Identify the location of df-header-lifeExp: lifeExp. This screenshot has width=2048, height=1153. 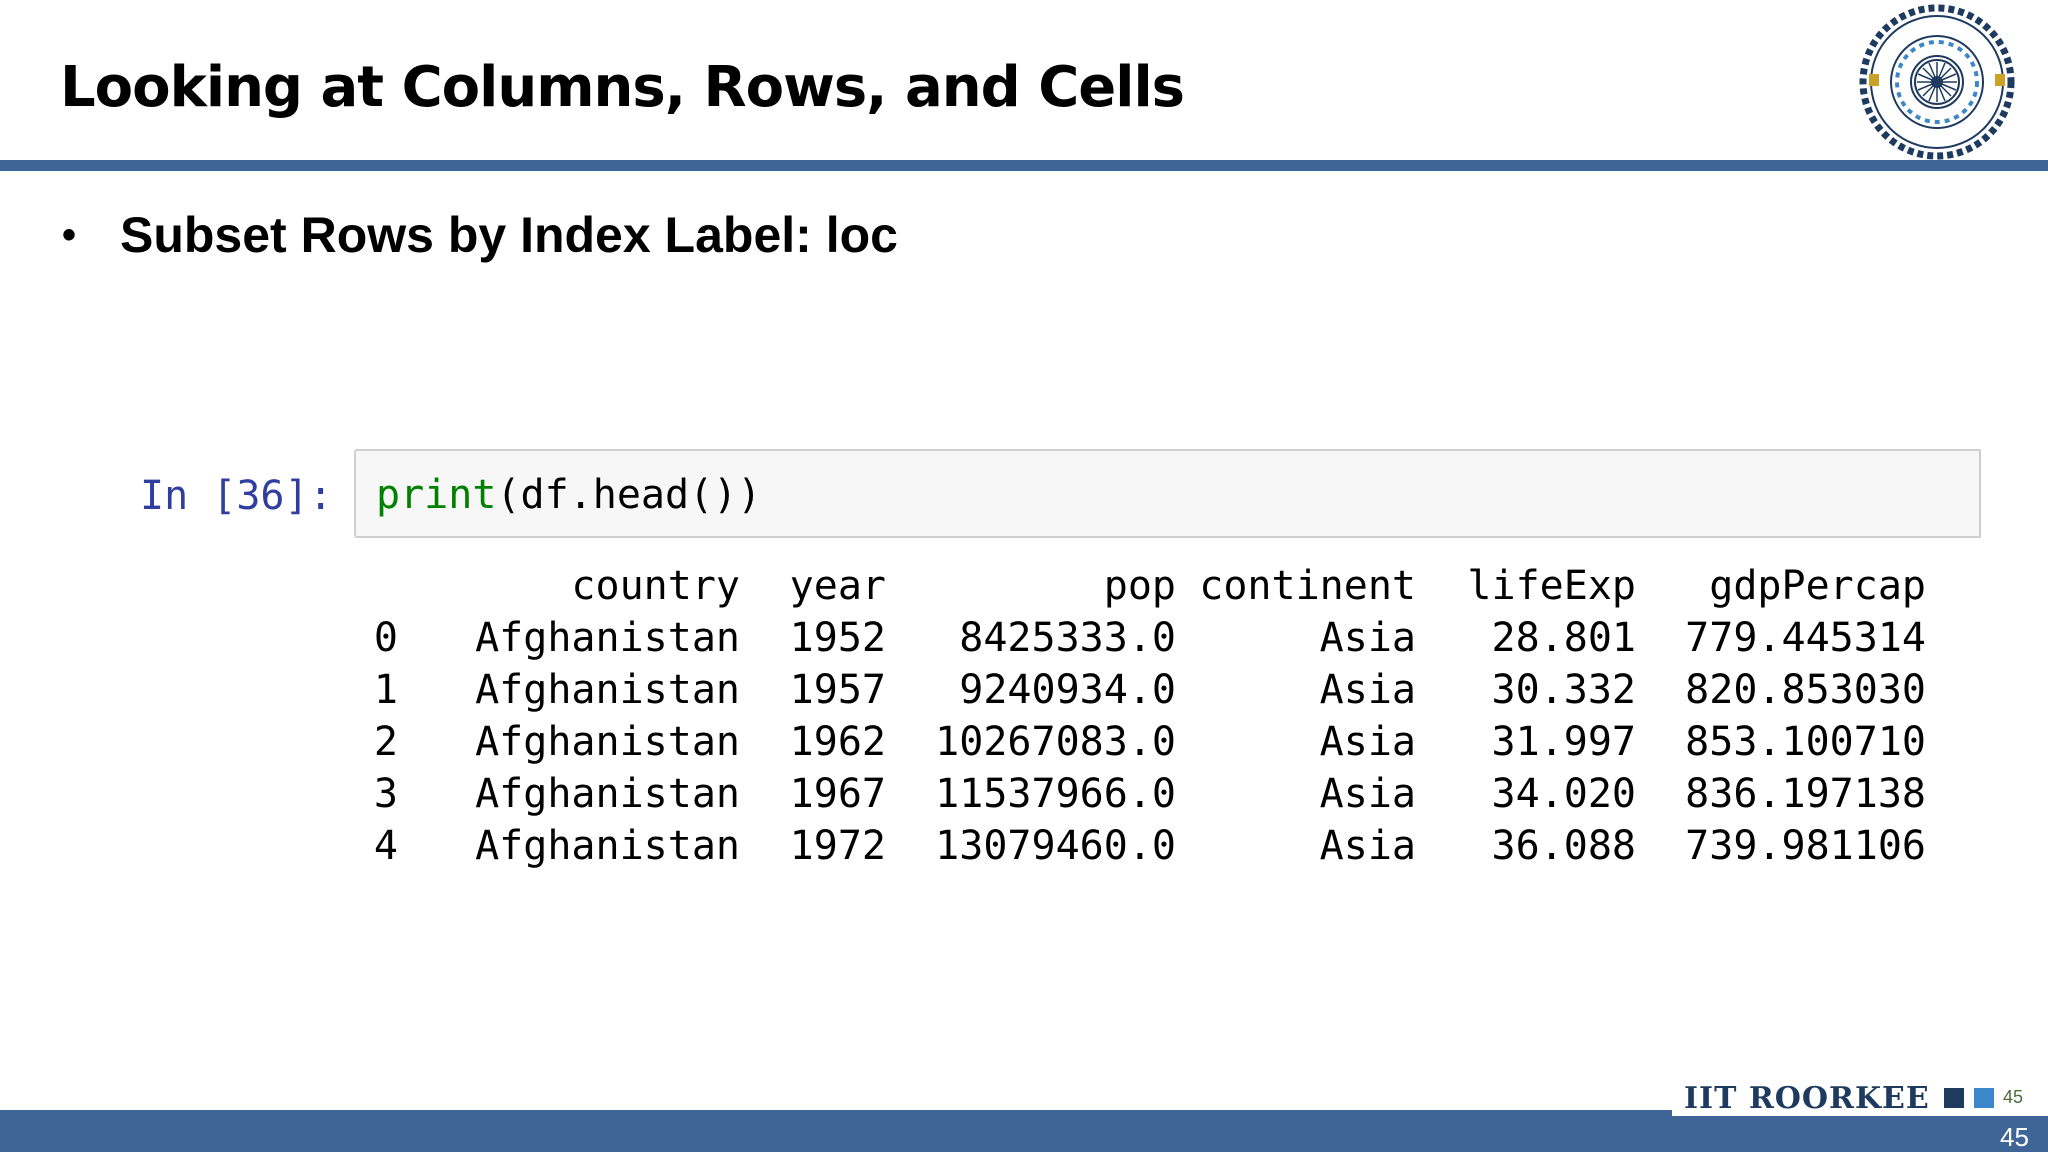
(1551, 586).